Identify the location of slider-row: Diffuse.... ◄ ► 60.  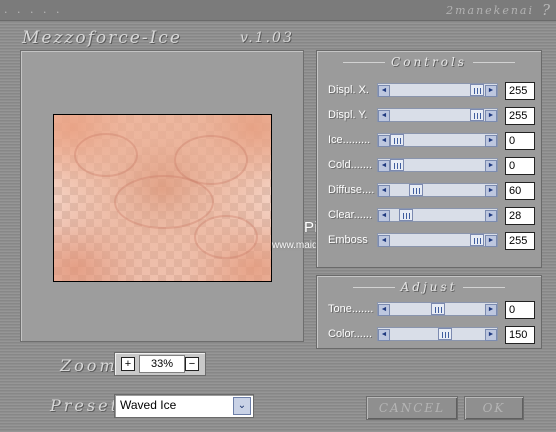
(429, 191).